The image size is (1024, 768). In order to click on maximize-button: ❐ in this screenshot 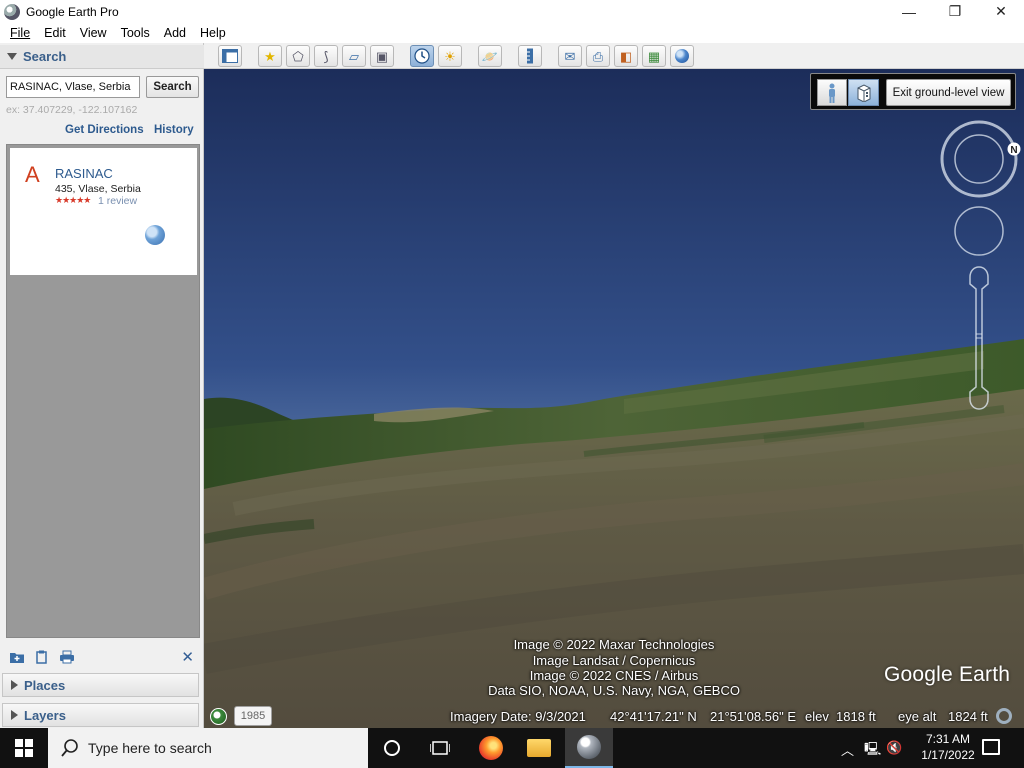, I will do `click(955, 11)`.